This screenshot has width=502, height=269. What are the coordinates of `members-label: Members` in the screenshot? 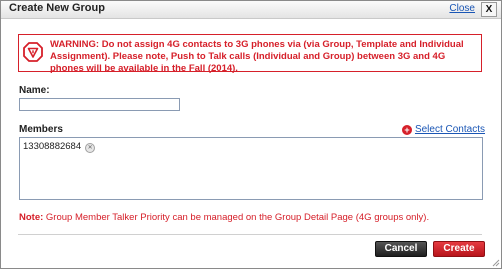 It's located at (41, 129).